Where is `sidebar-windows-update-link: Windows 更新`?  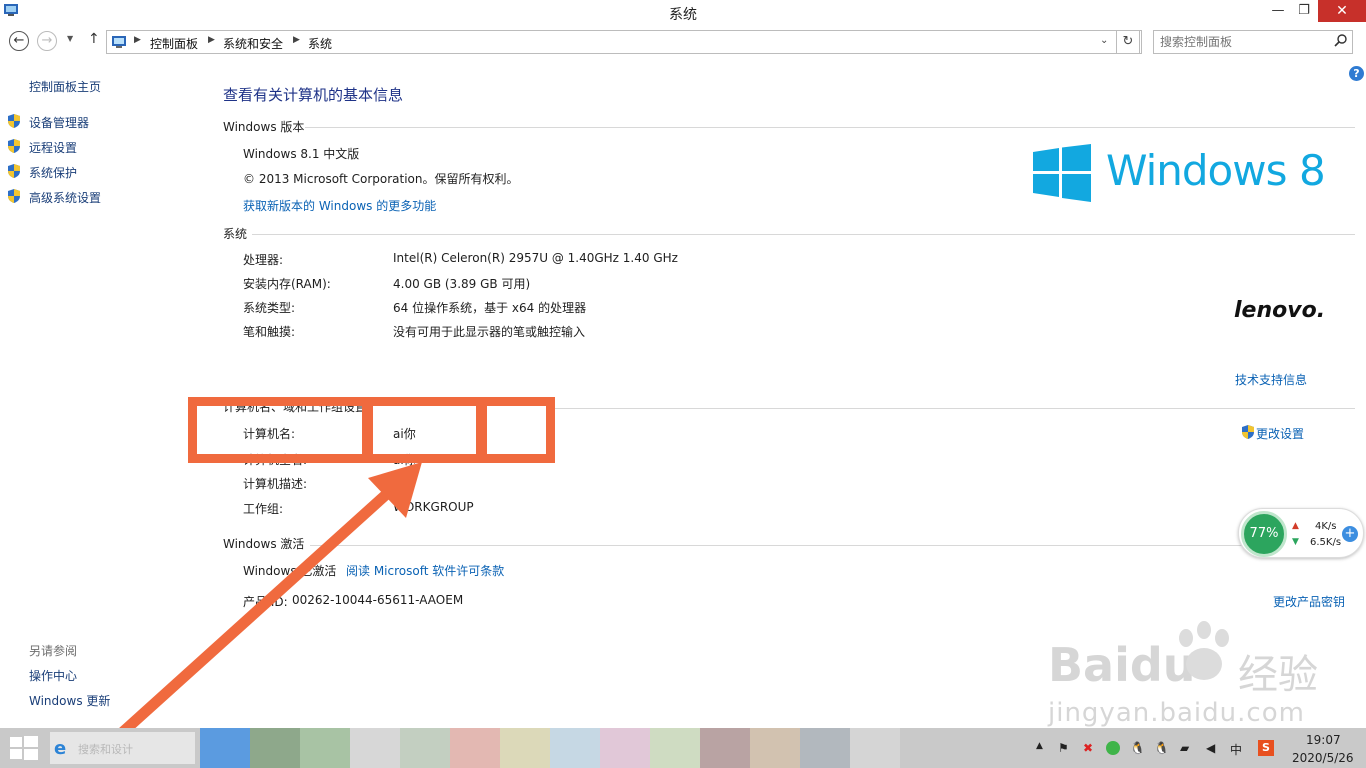
sidebar-windows-update-link: Windows 更新 is located at coordinates (69, 700).